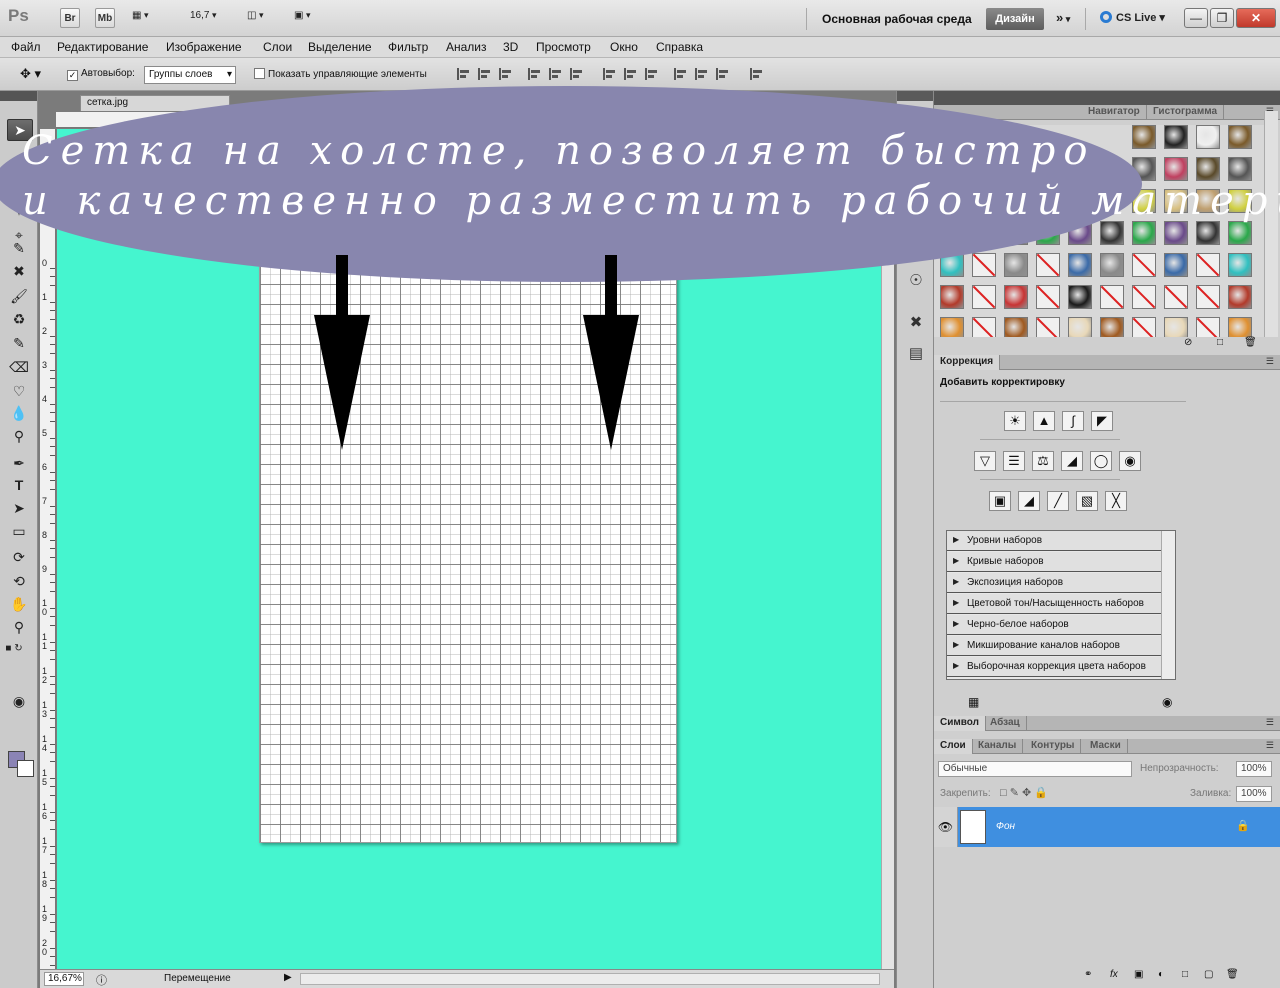 The height and width of the screenshot is (988, 1280). What do you see at coordinates (679, 47) in the screenshot?
I see `menu-help: Справка` at bounding box center [679, 47].